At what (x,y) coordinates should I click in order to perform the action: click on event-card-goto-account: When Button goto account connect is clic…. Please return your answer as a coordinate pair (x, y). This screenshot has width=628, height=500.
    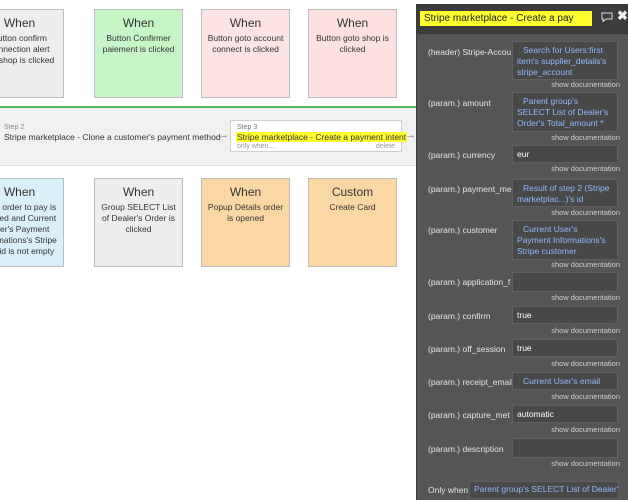
    Looking at the image, I should click on (245, 53).